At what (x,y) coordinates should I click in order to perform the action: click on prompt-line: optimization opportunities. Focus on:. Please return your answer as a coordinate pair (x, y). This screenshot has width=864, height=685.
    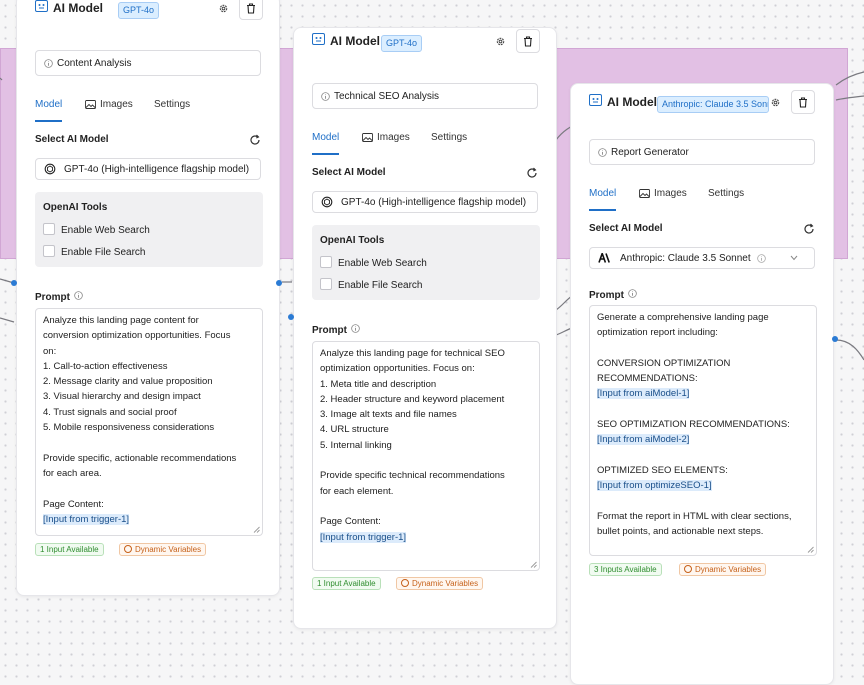
    Looking at the image, I should click on (397, 369).